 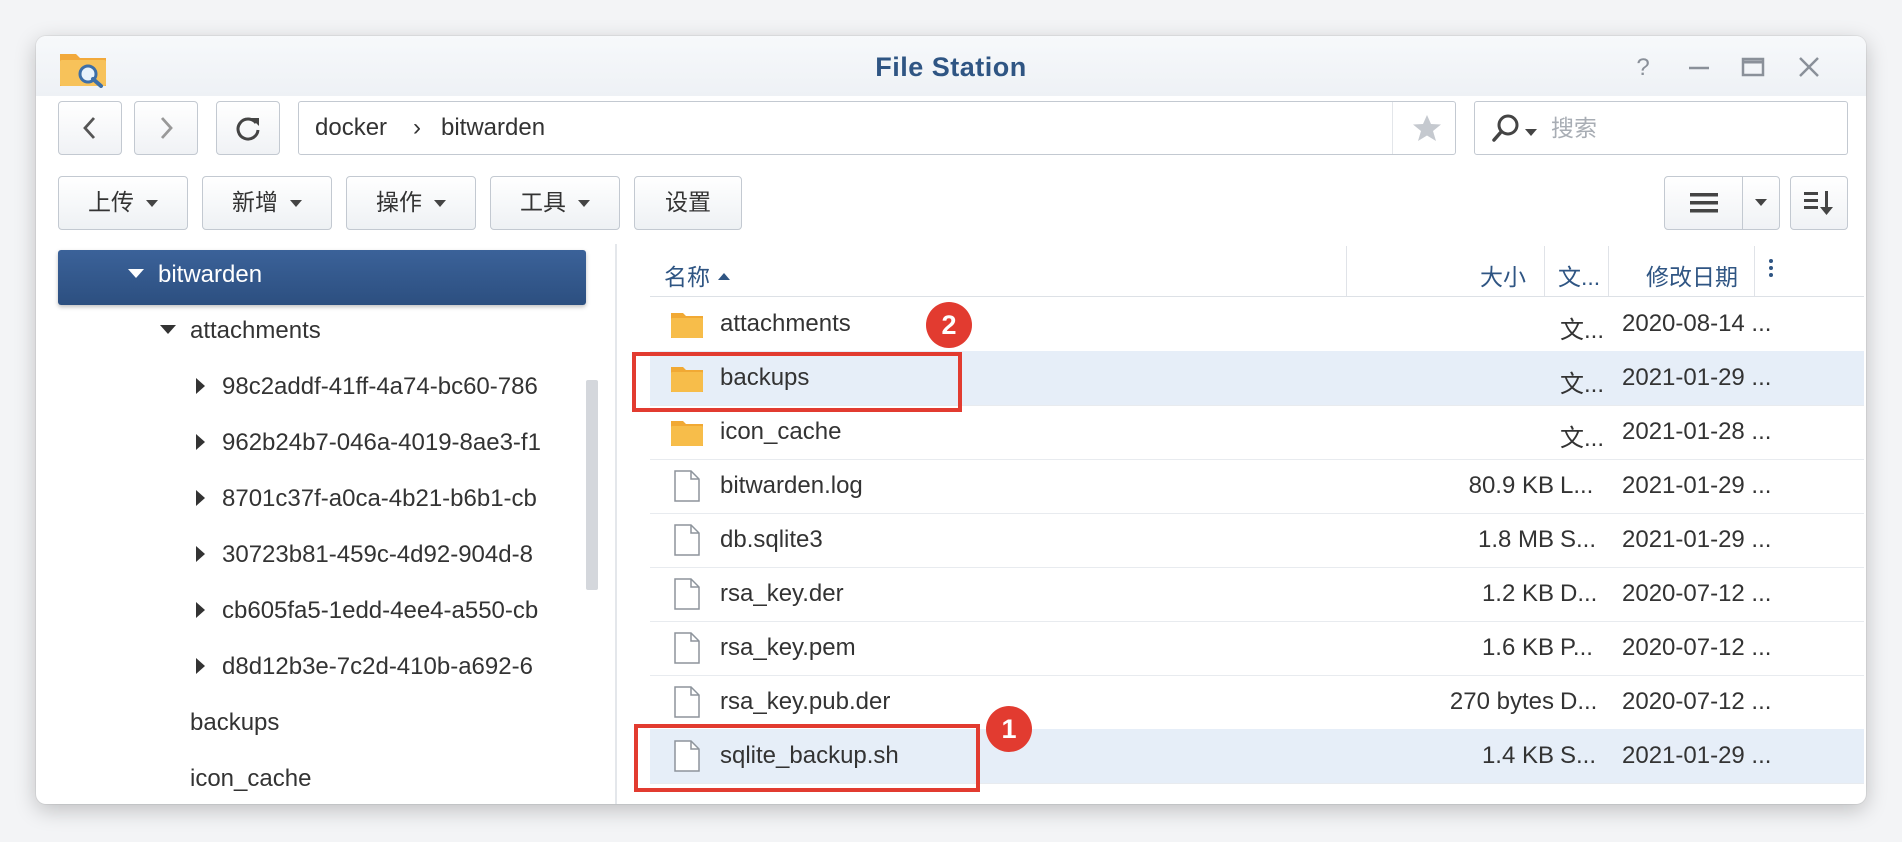 What do you see at coordinates (1643, 67) in the screenshot?
I see `help-icon: ?` at bounding box center [1643, 67].